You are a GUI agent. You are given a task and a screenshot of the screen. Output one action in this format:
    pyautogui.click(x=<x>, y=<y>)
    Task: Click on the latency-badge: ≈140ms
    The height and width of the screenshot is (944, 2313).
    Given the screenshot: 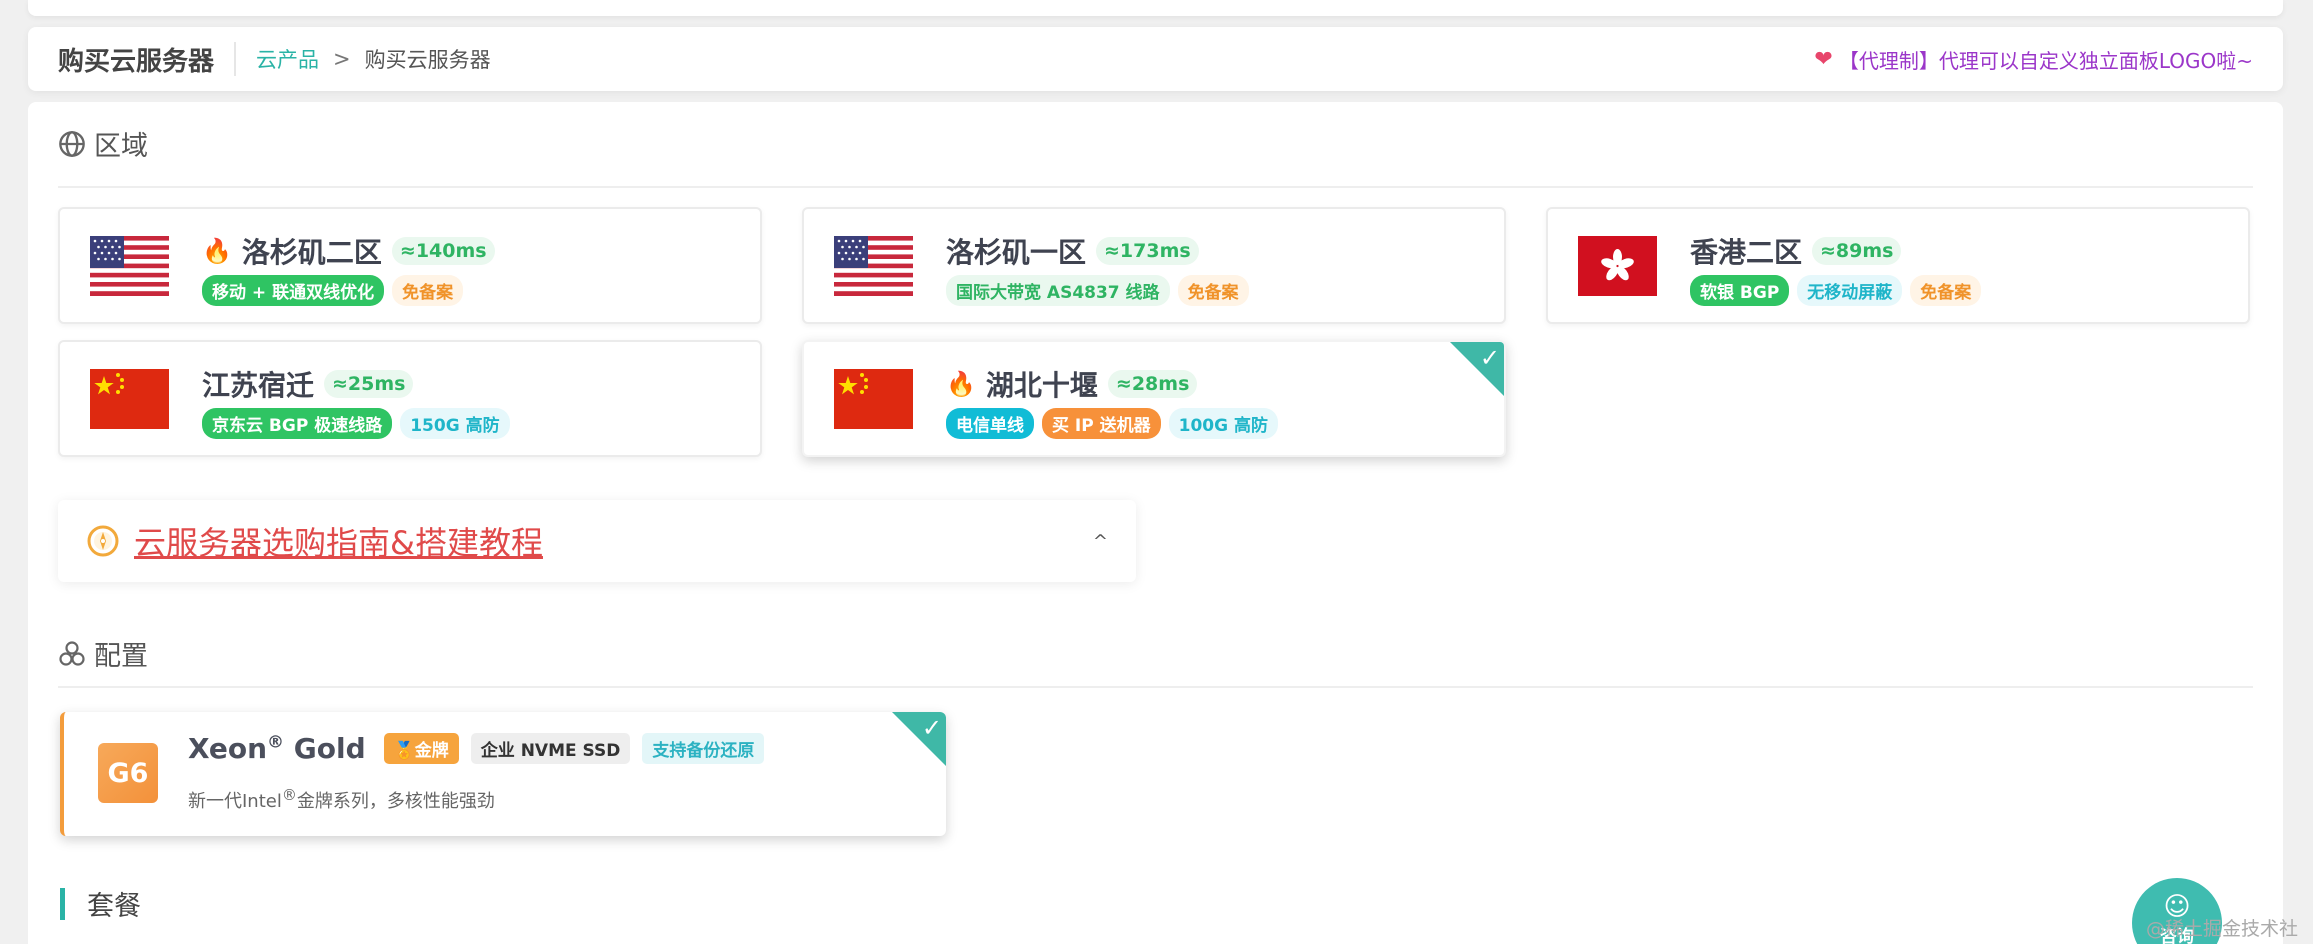 What is the action you would take?
    pyautogui.click(x=443, y=251)
    